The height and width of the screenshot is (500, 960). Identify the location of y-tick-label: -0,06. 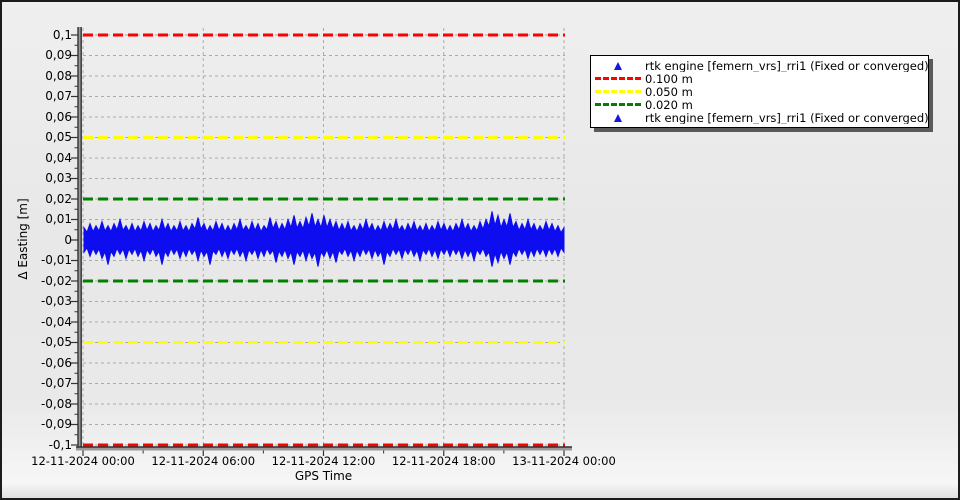
(56, 362).